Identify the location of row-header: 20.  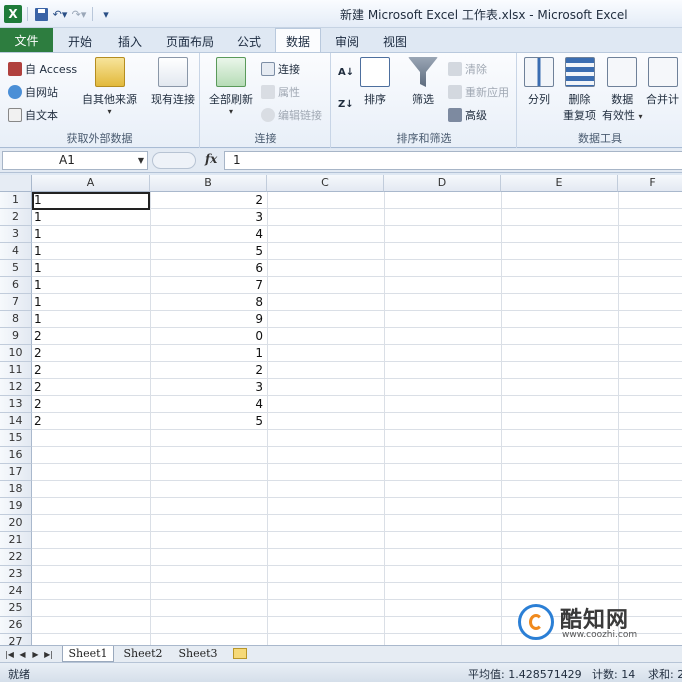
(16, 523).